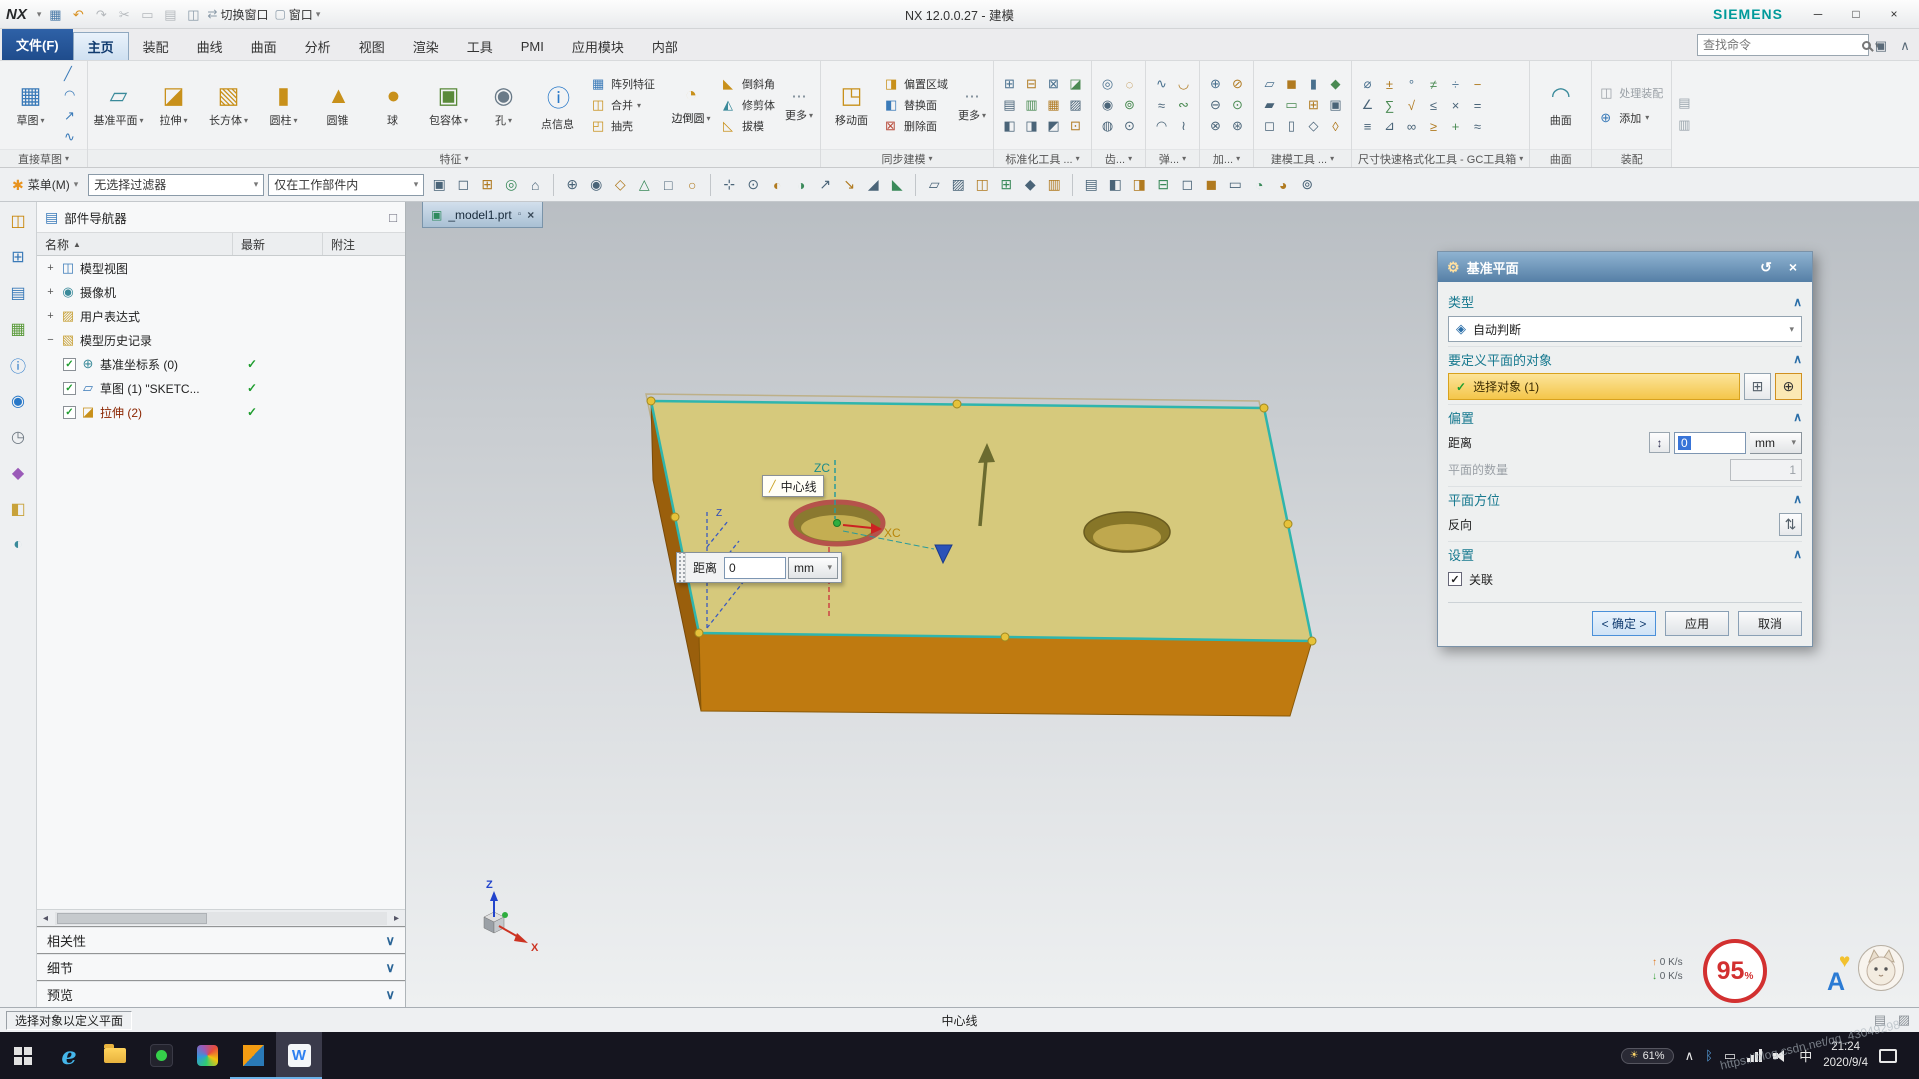  I want to click on group-label-feature: 特征 ▾, so click(454, 158).